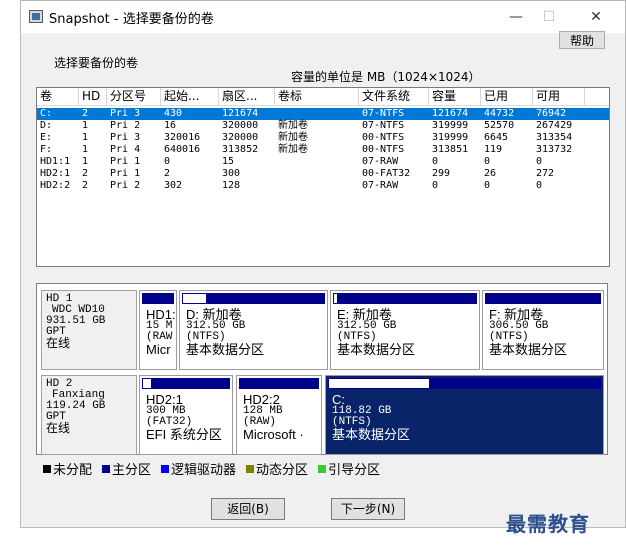 The image size is (626, 554). Describe the element at coordinates (317, 96) in the screenshot. I see `column-header: 卷标` at that location.